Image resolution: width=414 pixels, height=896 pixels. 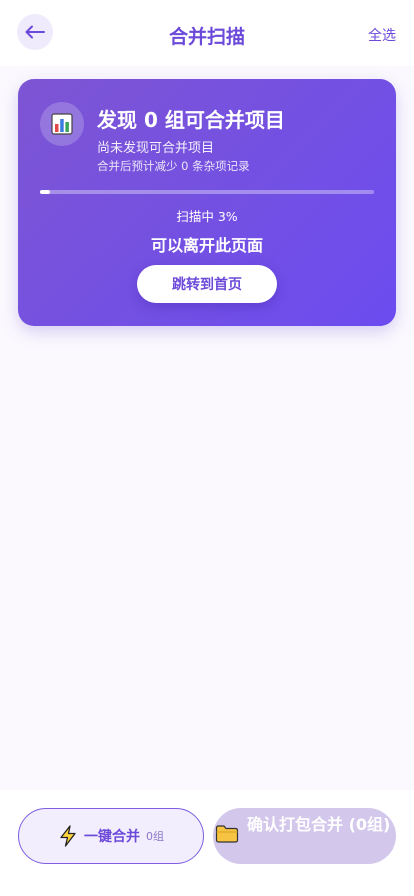 What do you see at coordinates (45, 192) in the screenshot?
I see `scan-progress-fill` at bounding box center [45, 192].